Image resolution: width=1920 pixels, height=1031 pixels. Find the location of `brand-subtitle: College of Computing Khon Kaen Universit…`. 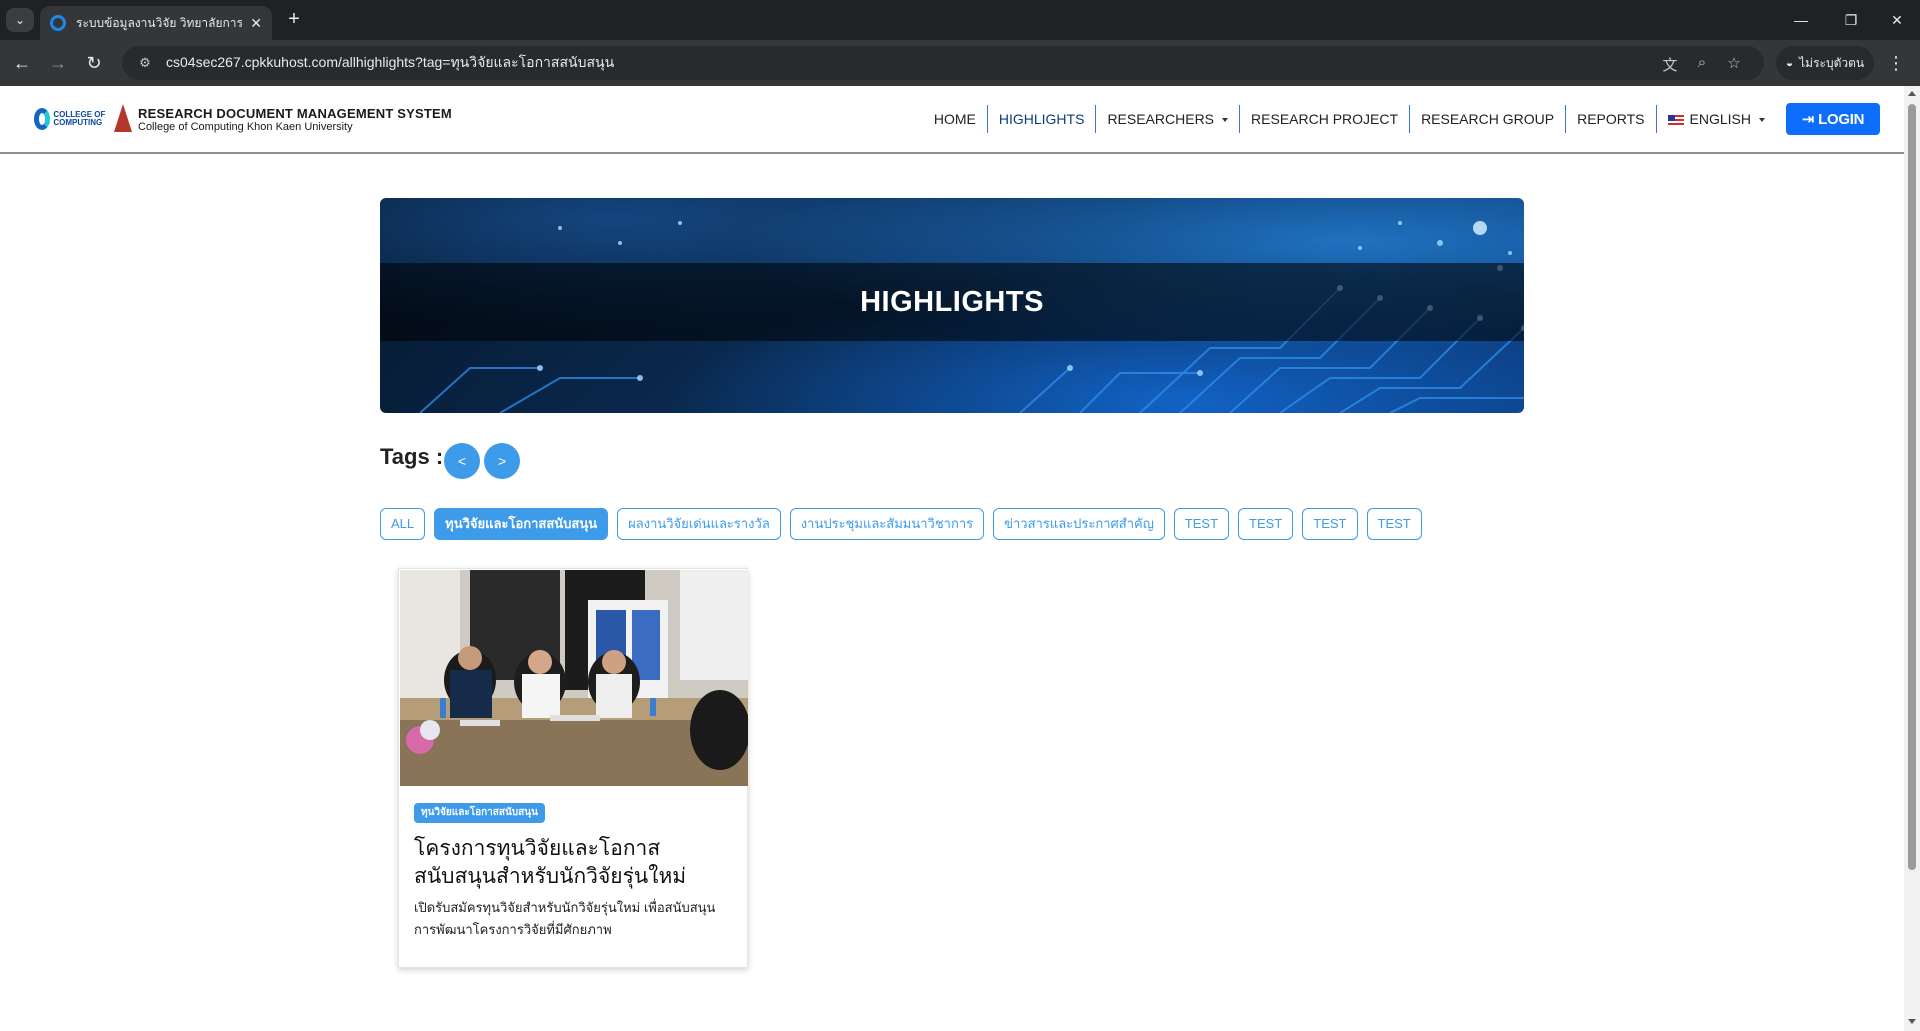

brand-subtitle: College of Computing Khon Kaen Universit… is located at coordinates (245, 127).